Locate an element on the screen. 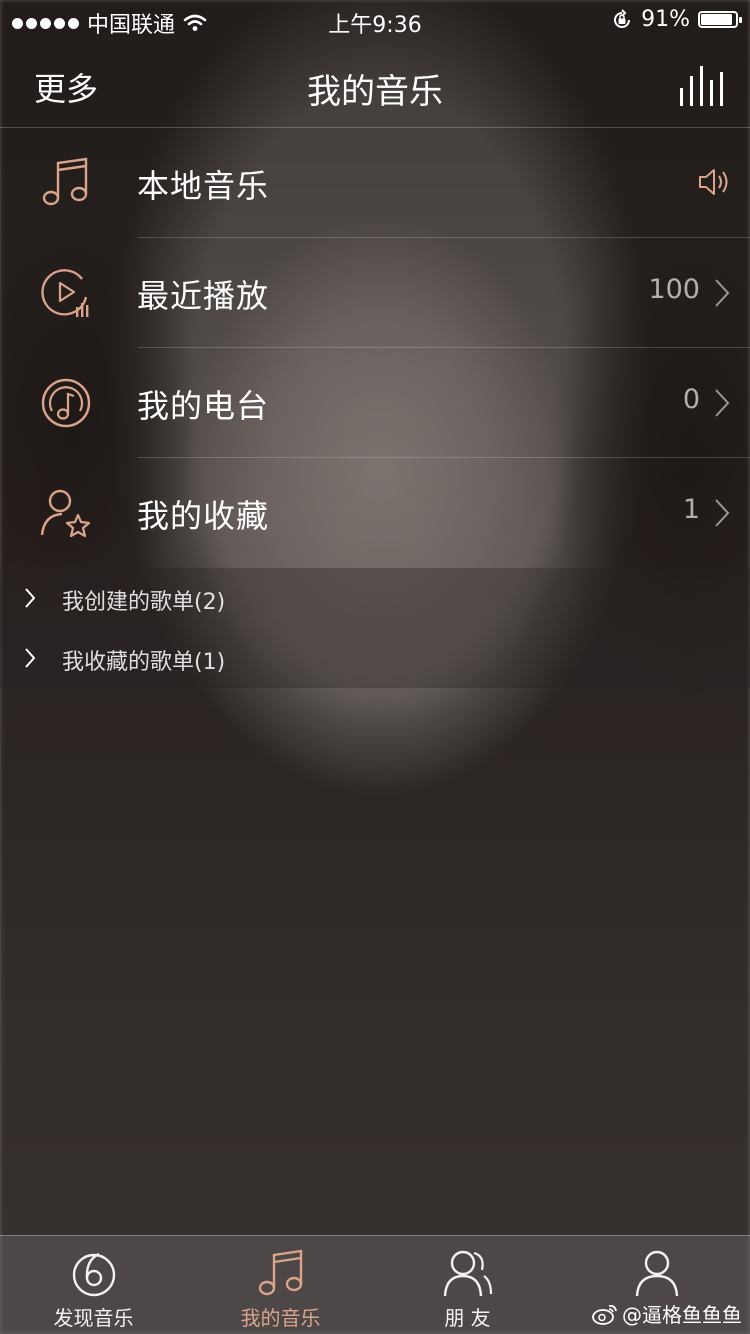  speaker-icon is located at coordinates (713, 182).